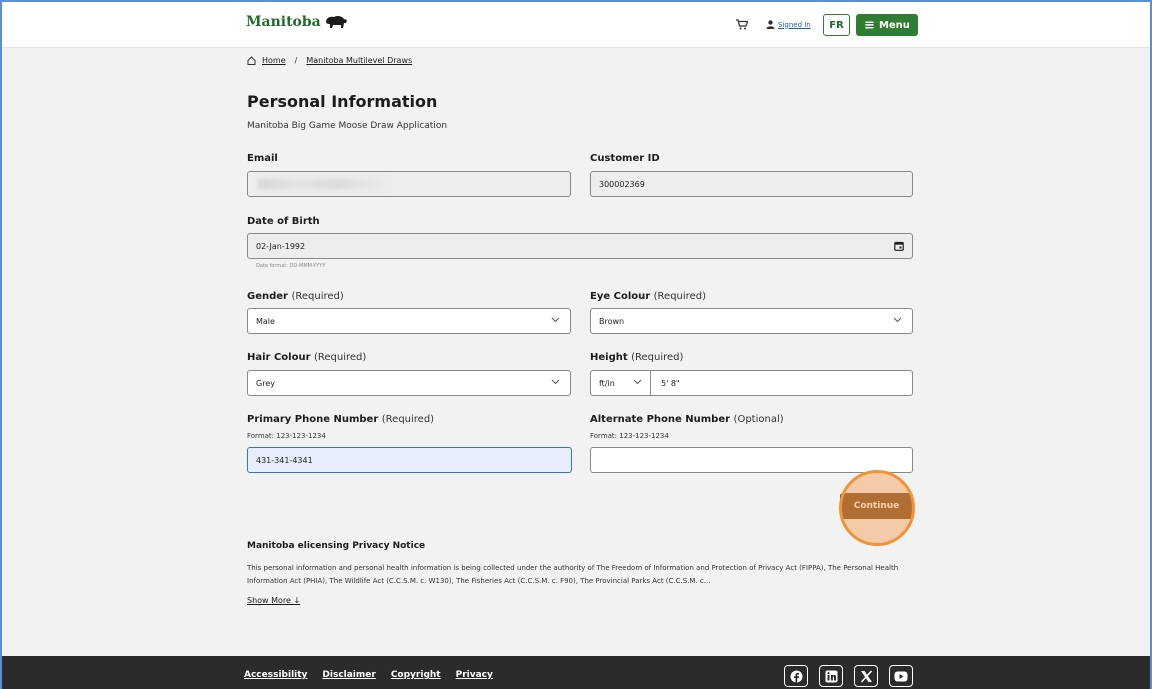  Describe the element at coordinates (283, 22) in the screenshot. I see `logo-text: Manitoba` at that location.